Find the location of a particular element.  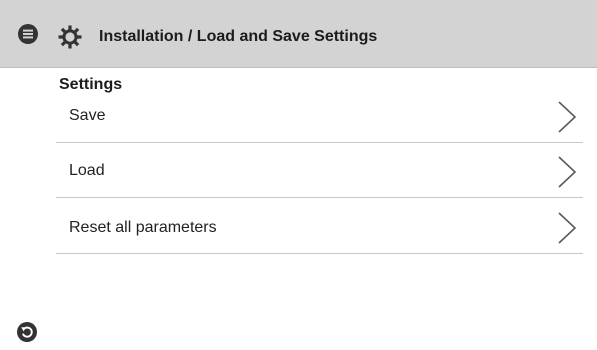

save-item: Save is located at coordinates (319, 115).